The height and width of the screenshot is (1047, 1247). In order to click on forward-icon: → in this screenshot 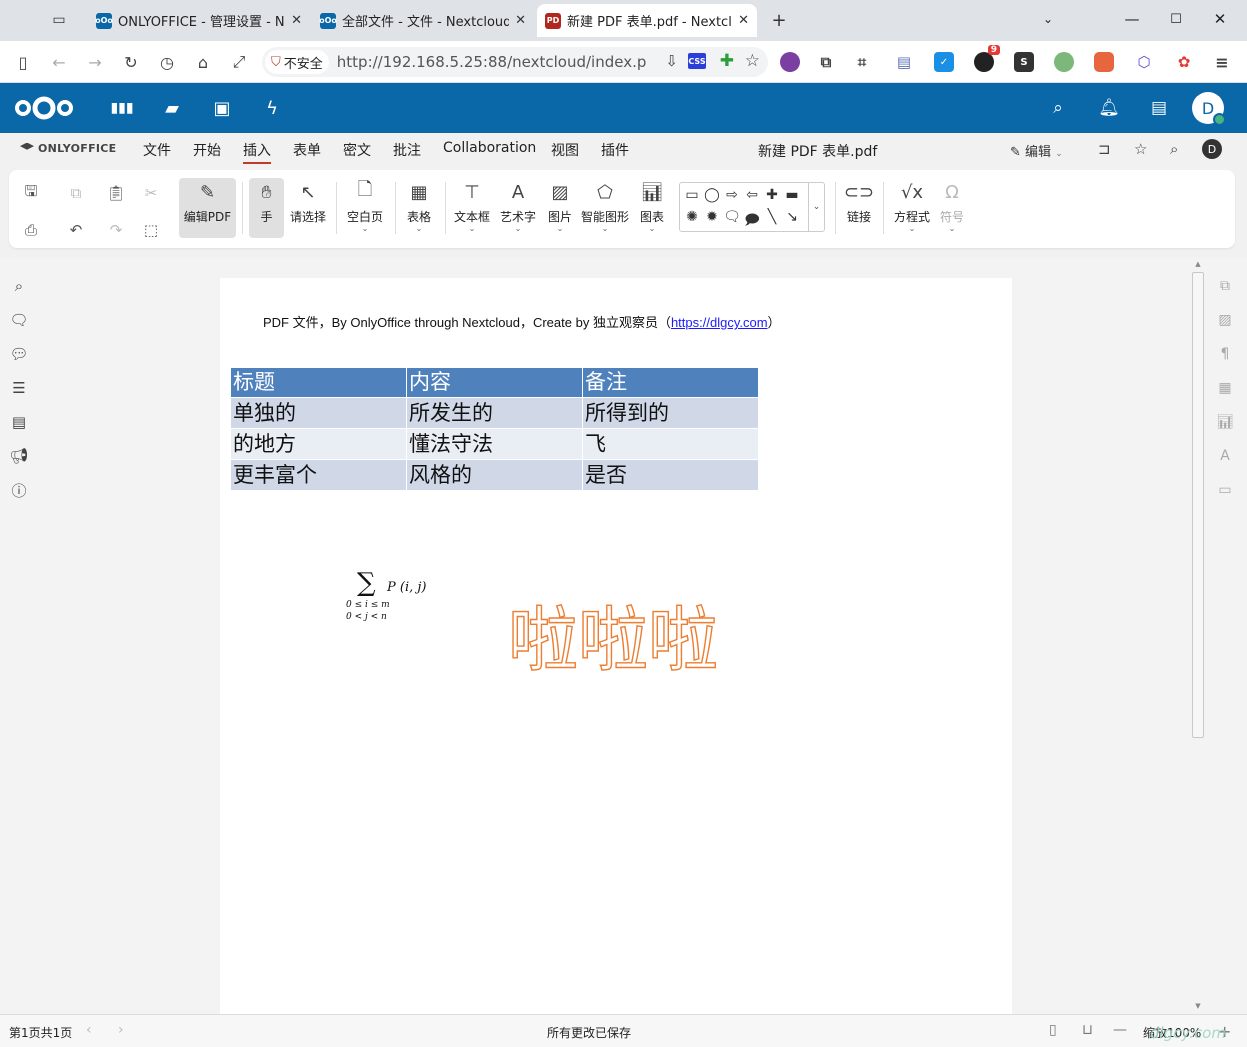, I will do `click(95, 62)`.